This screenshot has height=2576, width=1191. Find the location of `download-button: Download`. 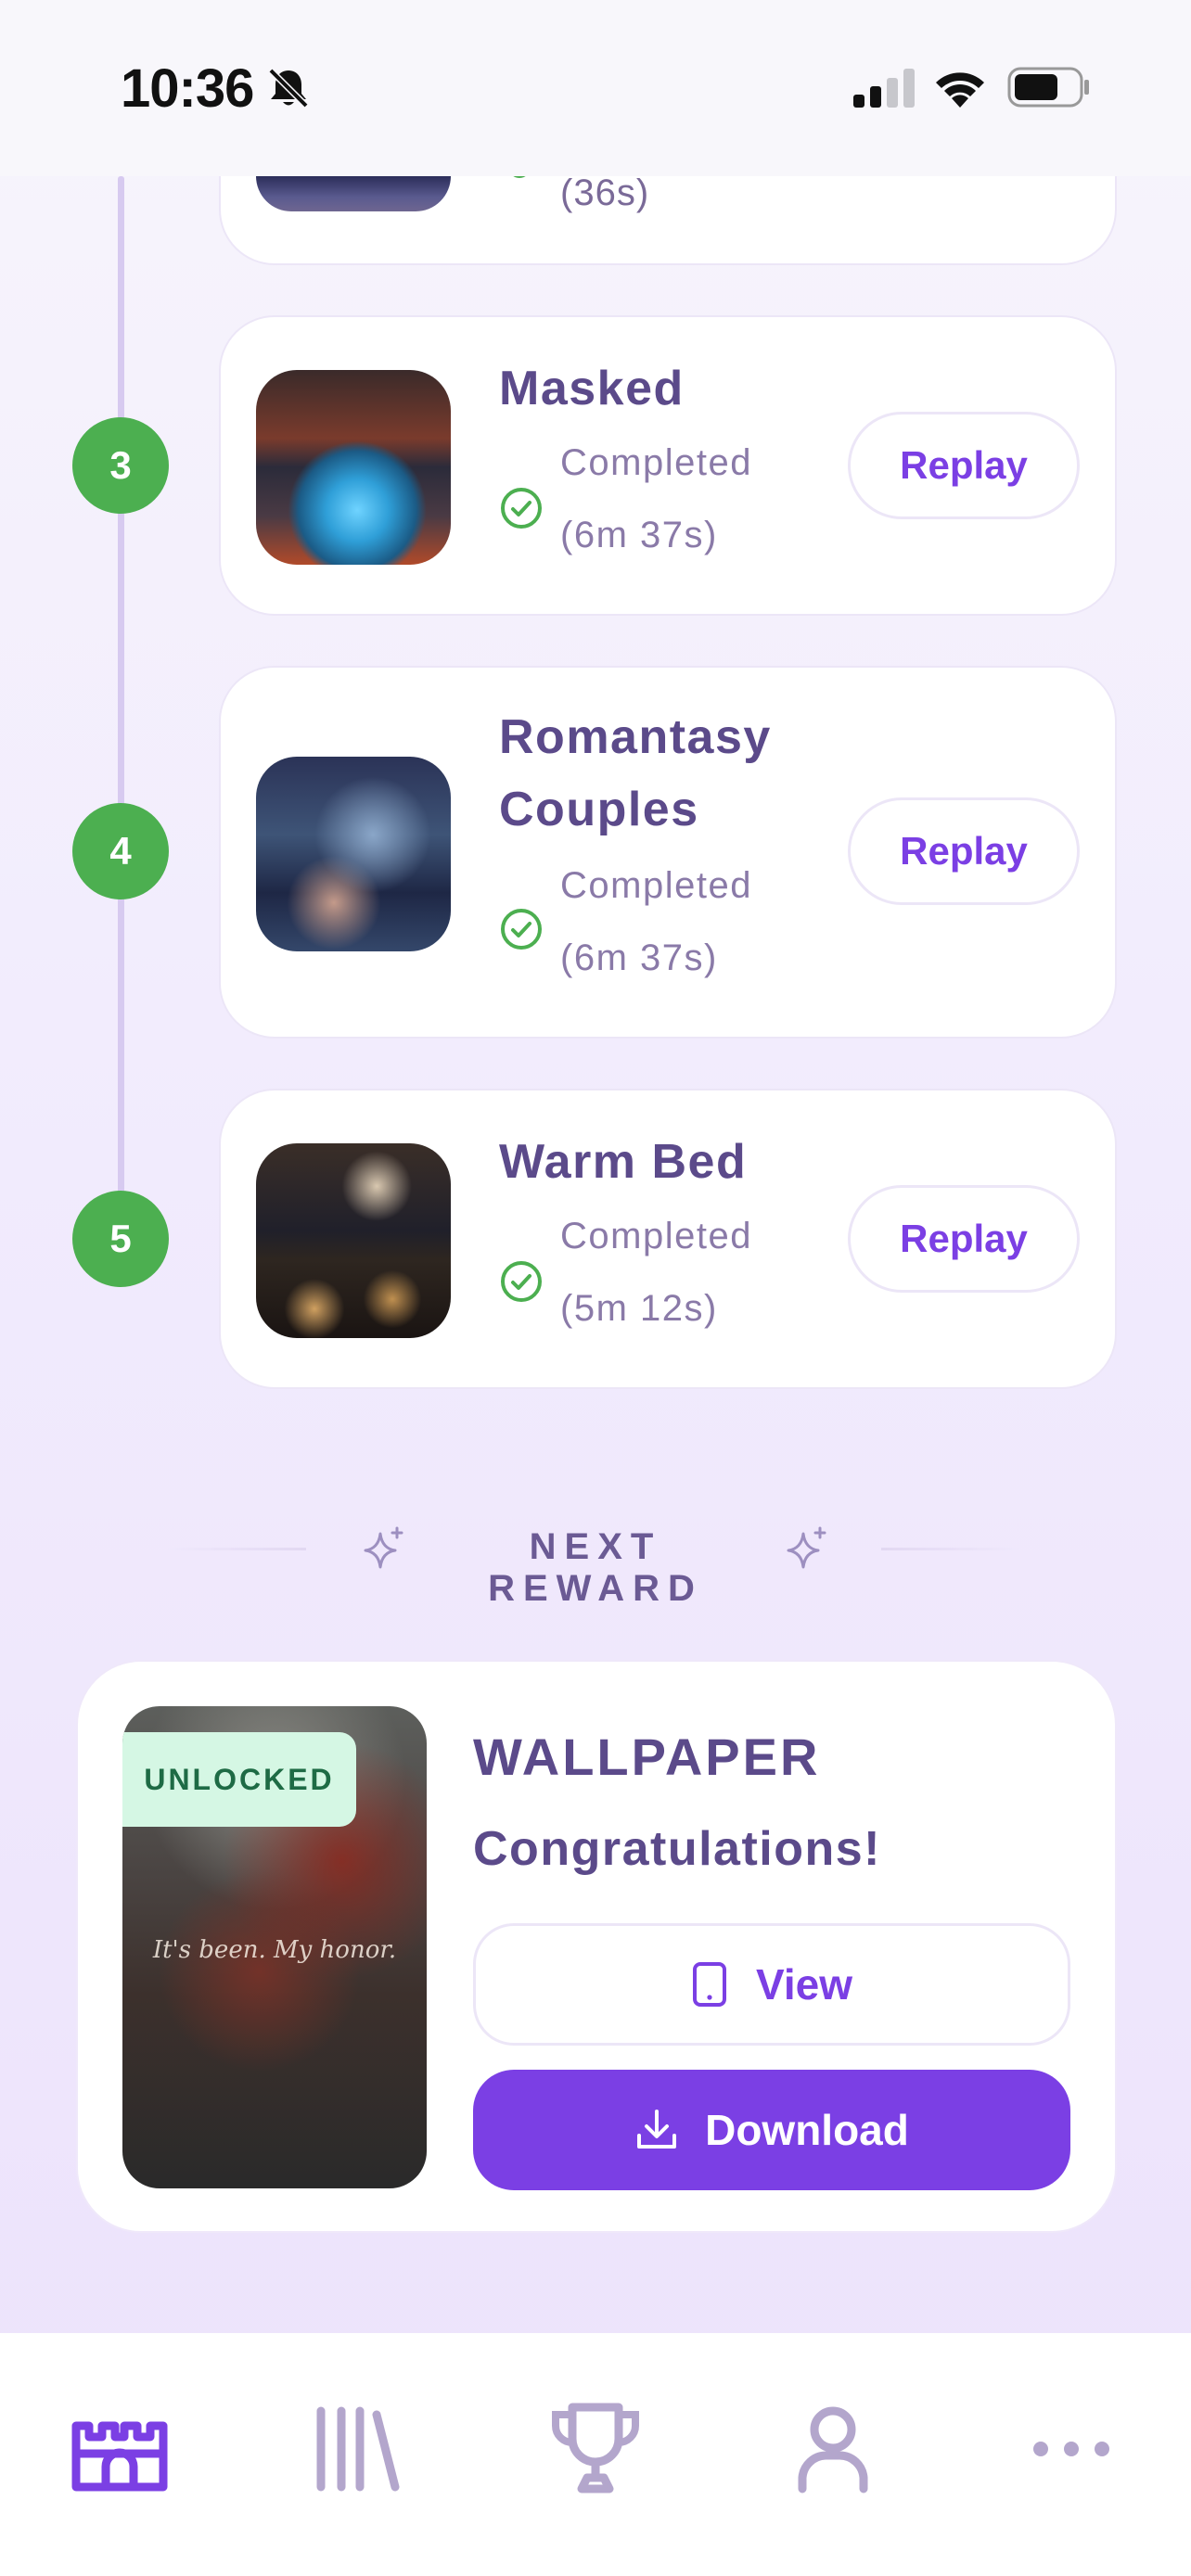

download-button: Download is located at coordinates (771, 2130).